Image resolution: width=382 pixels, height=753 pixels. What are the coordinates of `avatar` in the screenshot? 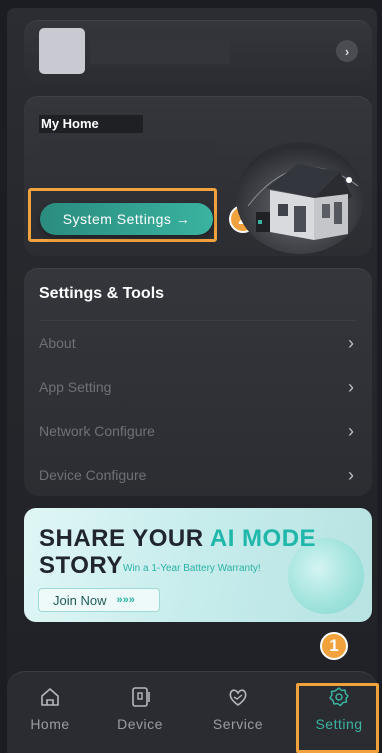 It's located at (62, 51).